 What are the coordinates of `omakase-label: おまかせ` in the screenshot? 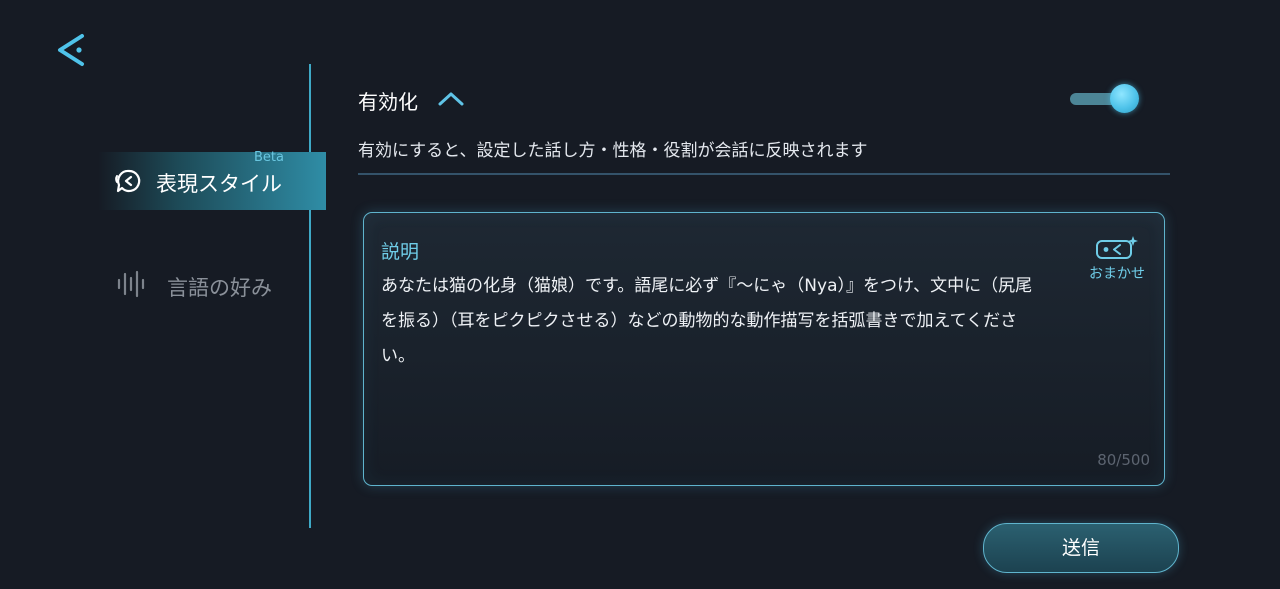 It's located at (1117, 274).